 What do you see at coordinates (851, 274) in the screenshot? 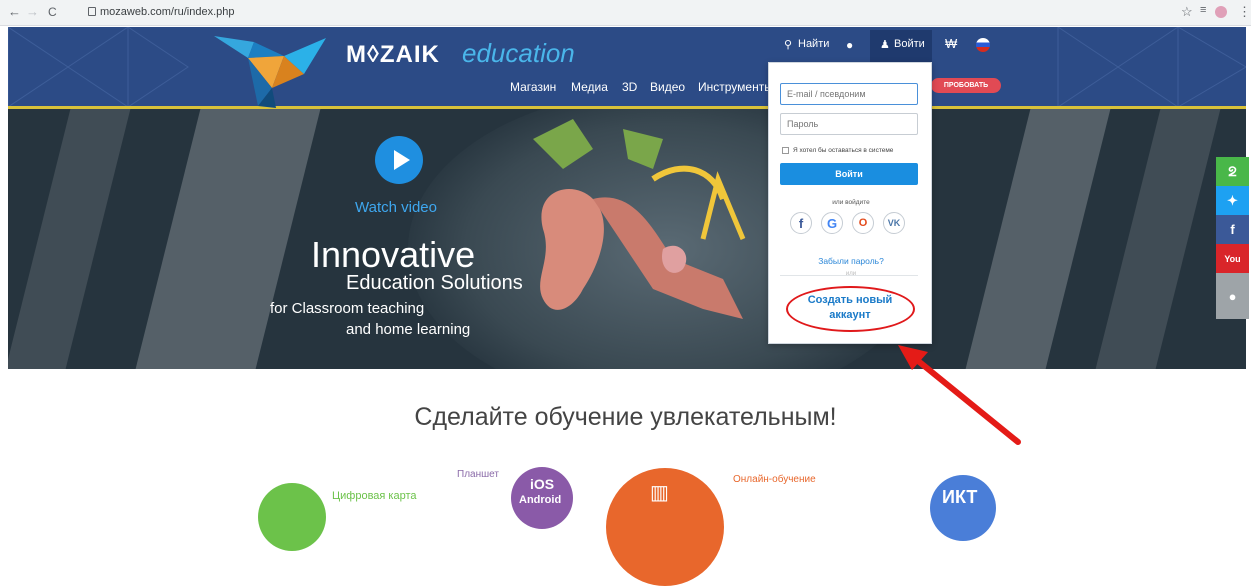
I see `or-divider-text: или` at bounding box center [851, 274].